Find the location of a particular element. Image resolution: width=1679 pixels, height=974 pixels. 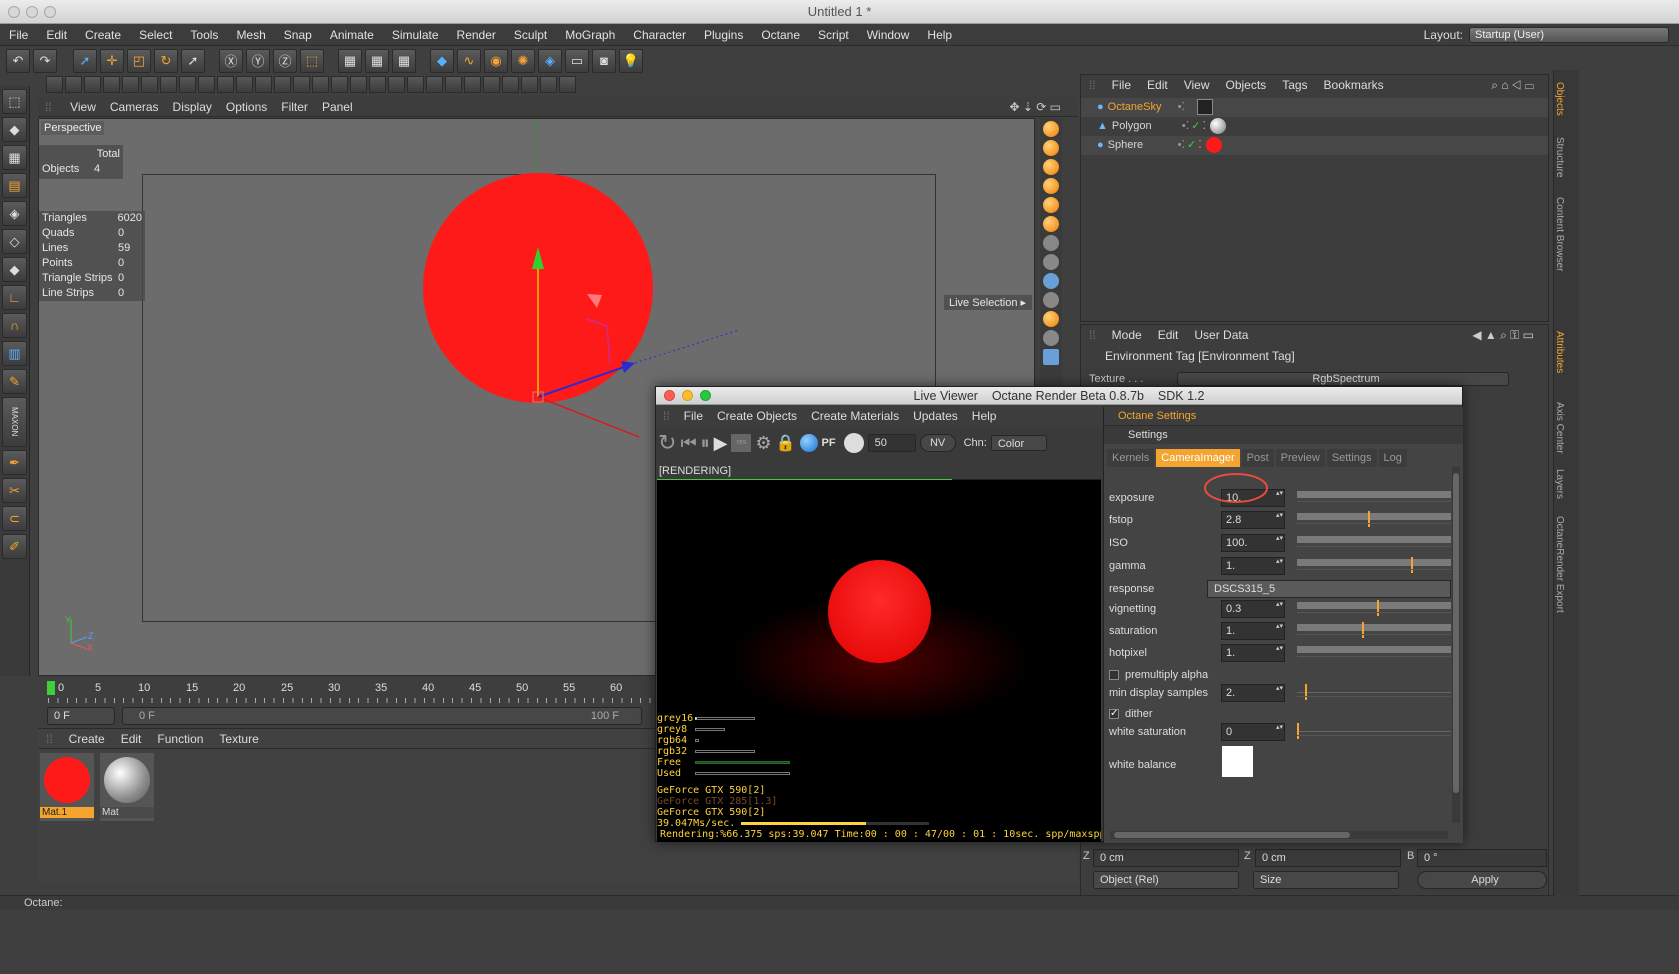

lv-zoom-button is located at coordinates (705, 395).